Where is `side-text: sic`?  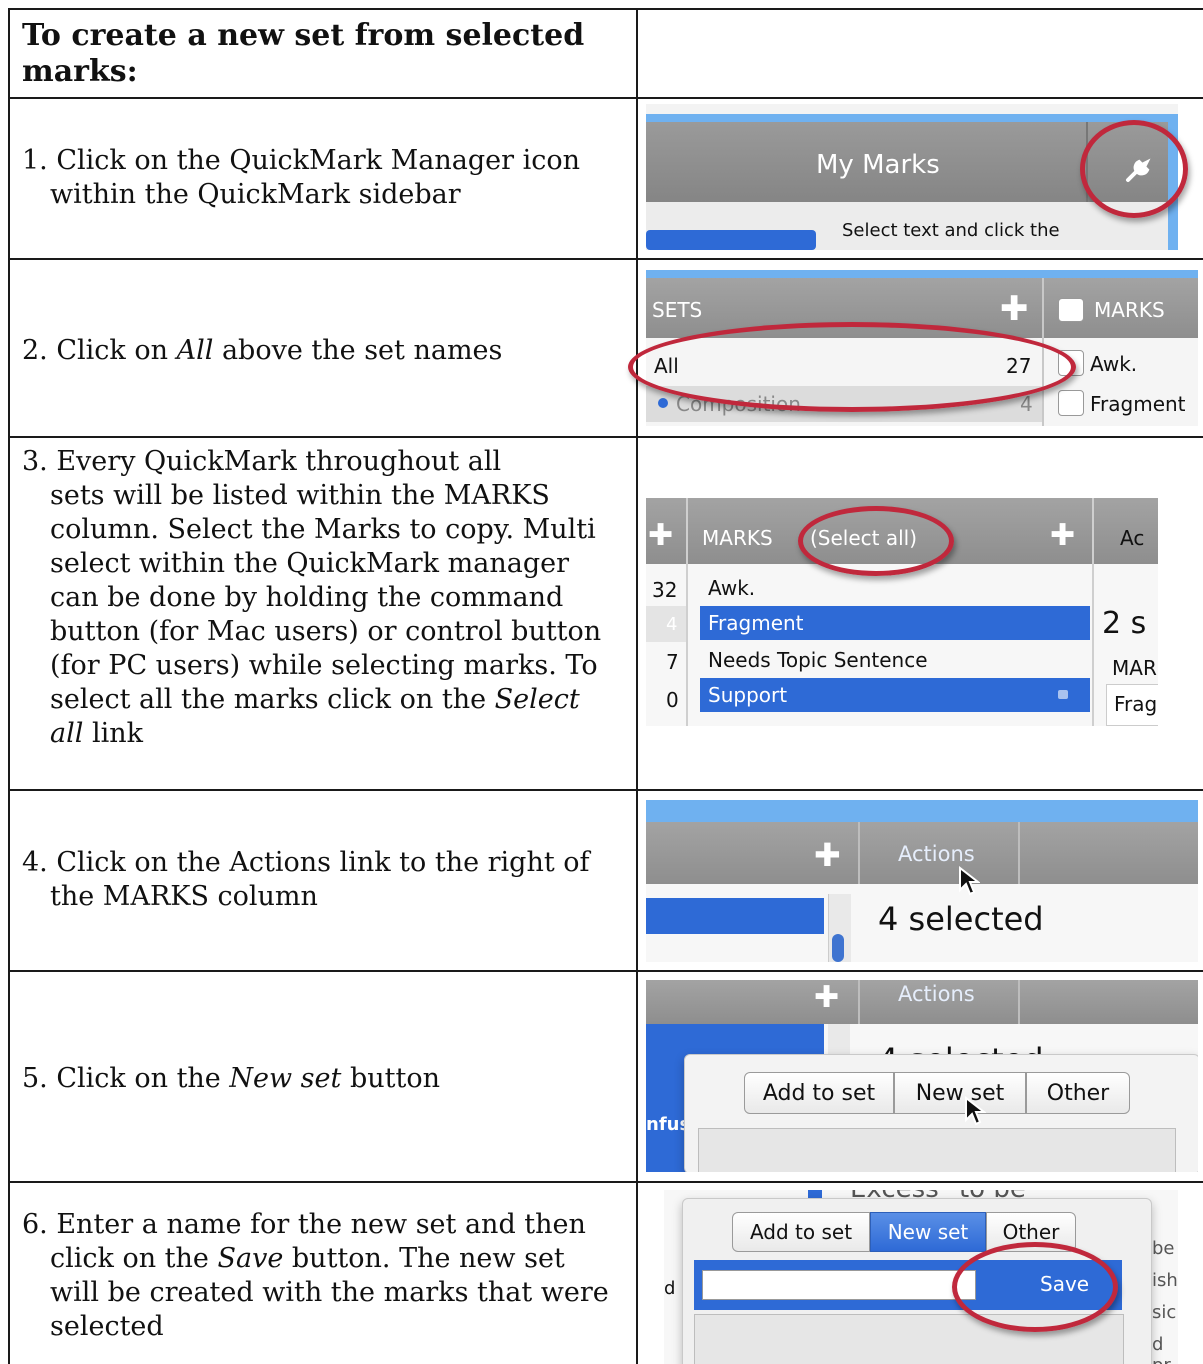
side-text: sic is located at coordinates (1164, 1312).